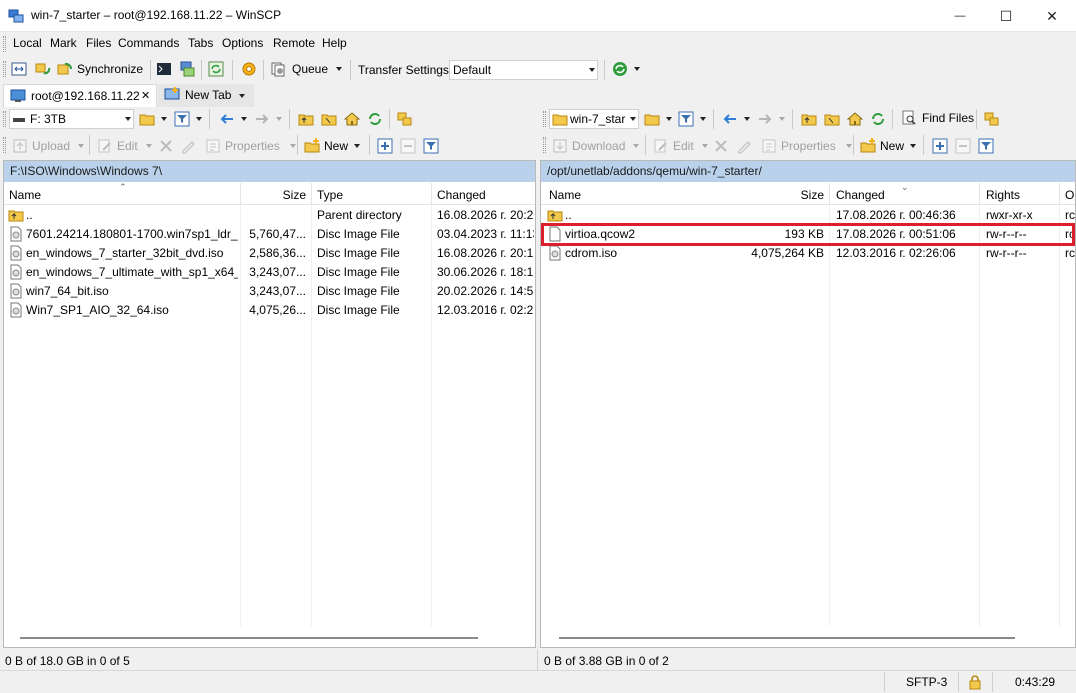 Image resolution: width=1076 pixels, height=693 pixels. Describe the element at coordinates (100, 69) in the screenshot. I see `synchronize-button: Synchronize` at that location.